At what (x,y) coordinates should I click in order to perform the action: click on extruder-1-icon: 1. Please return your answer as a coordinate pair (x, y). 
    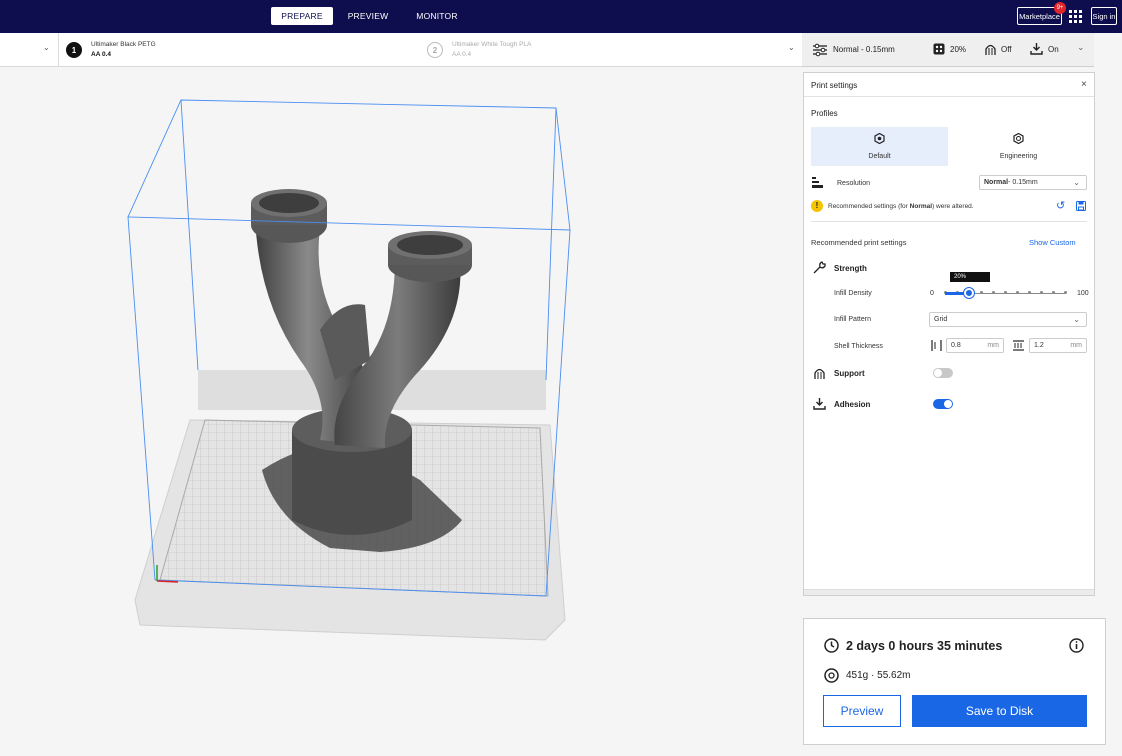
    Looking at the image, I should click on (74, 50).